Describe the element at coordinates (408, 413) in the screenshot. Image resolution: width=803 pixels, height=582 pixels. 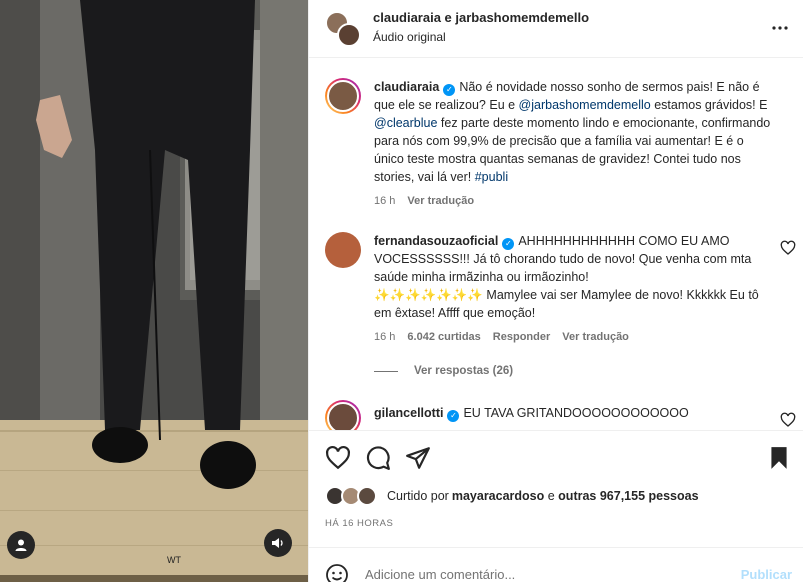
I see `comment-username: gilancellotti` at that location.